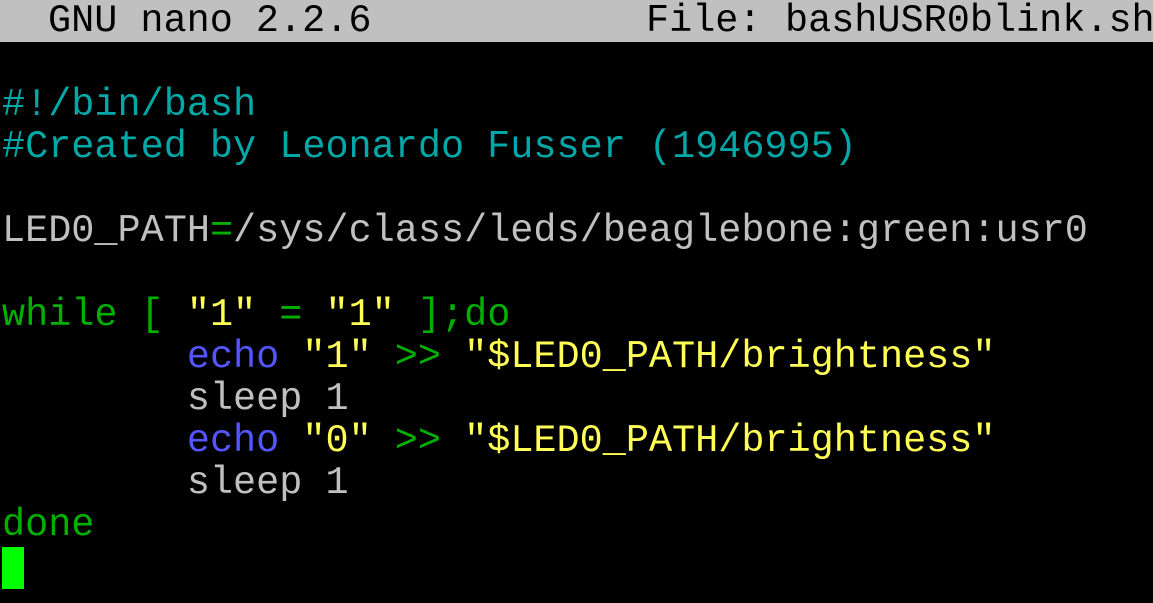 This screenshot has width=1153, height=603. Describe the element at coordinates (576, 21) in the screenshot. I see `nano-title-bar: GNU nano 2.2.6 File: bashUSR0blink.sh` at that location.